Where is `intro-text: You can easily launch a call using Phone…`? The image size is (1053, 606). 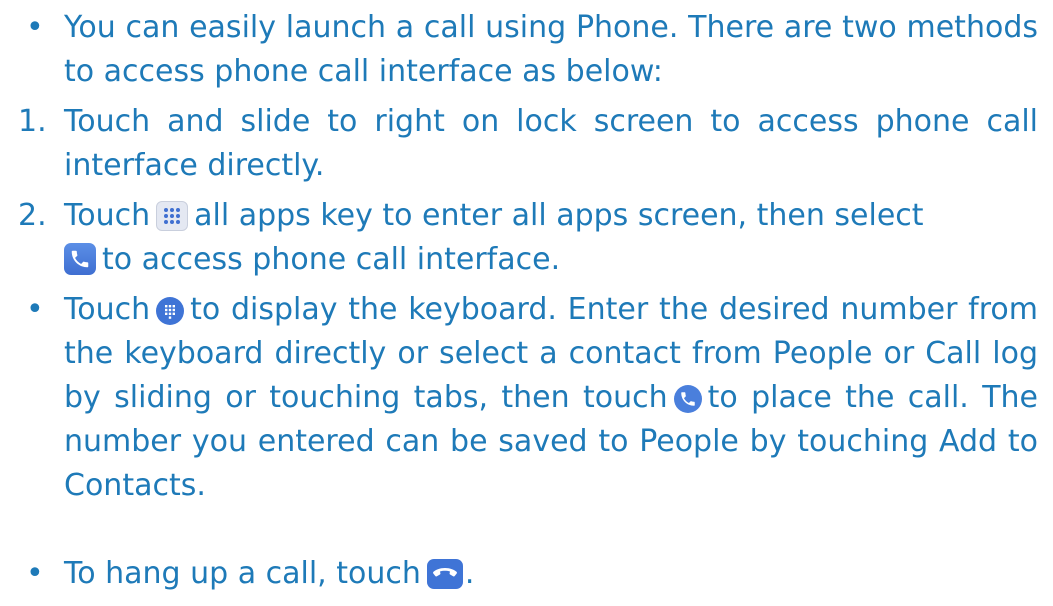
intro-text: You can easily launch a call using Phone… is located at coordinates (551, 49).